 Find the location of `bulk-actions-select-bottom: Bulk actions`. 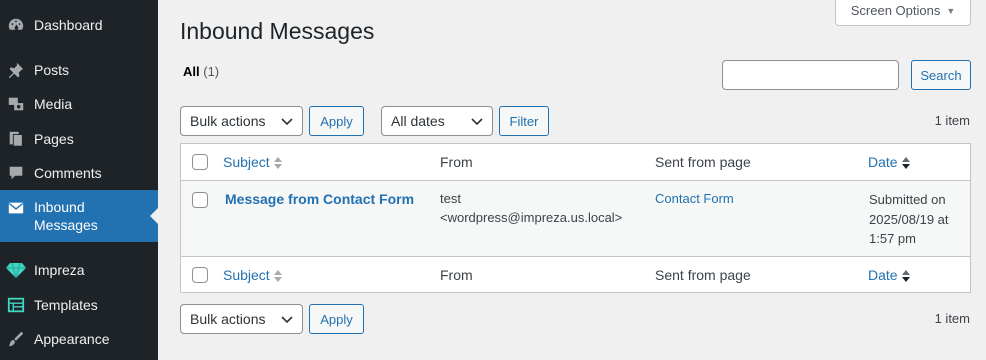

bulk-actions-select-bottom: Bulk actions is located at coordinates (241, 319).